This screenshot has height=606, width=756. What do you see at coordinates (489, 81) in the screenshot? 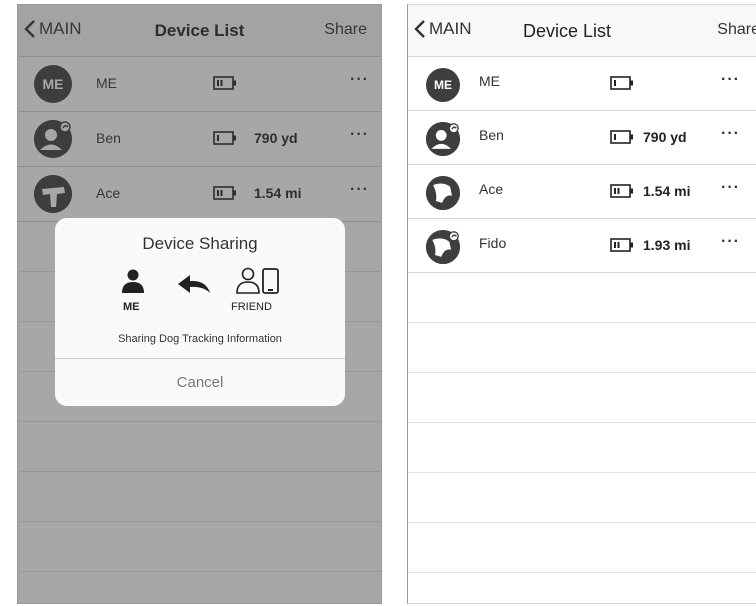
I see `device-name: ME` at bounding box center [489, 81].